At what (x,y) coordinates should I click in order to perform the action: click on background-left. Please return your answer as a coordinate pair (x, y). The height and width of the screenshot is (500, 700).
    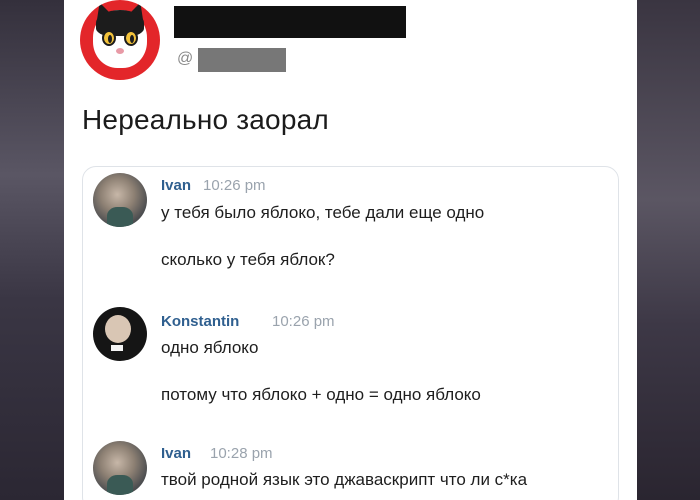
    Looking at the image, I should click on (32, 250).